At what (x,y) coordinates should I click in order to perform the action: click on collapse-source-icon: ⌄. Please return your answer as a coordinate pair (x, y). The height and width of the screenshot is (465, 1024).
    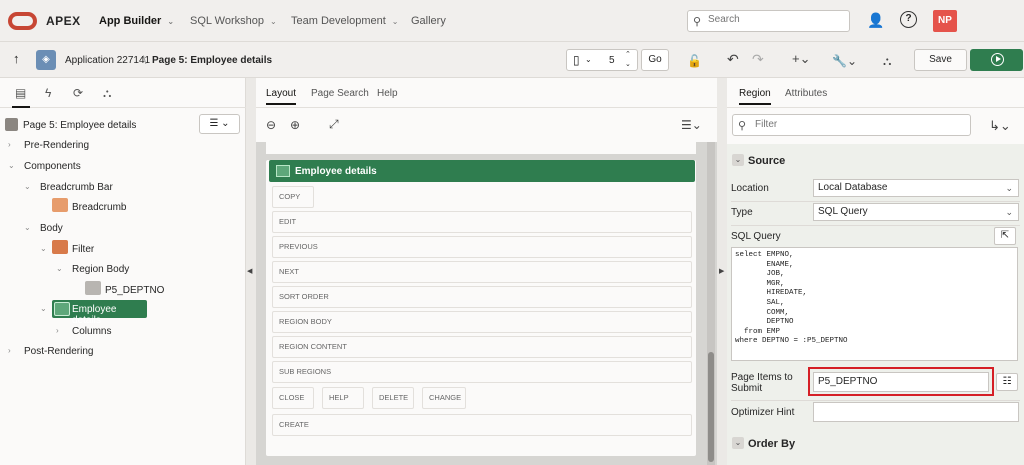
    Looking at the image, I should click on (738, 160).